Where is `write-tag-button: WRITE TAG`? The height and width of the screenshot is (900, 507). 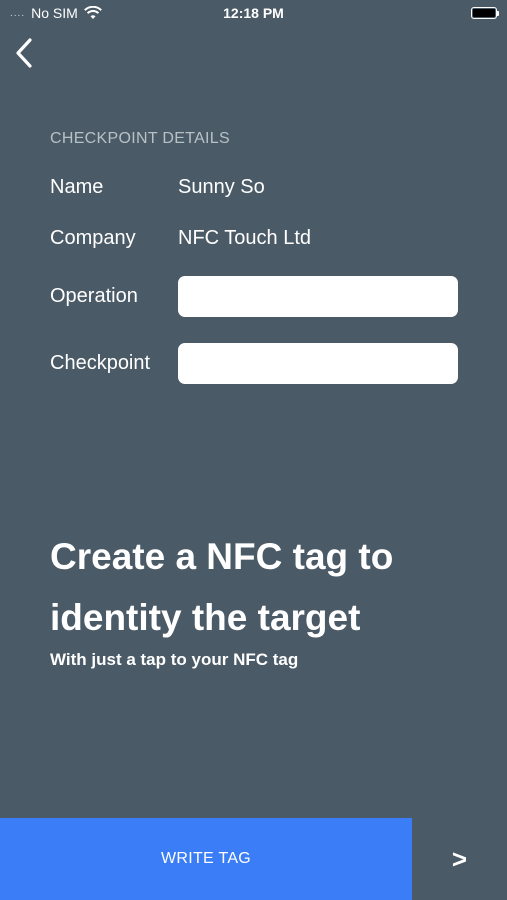
write-tag-button: WRITE TAG is located at coordinates (206, 859).